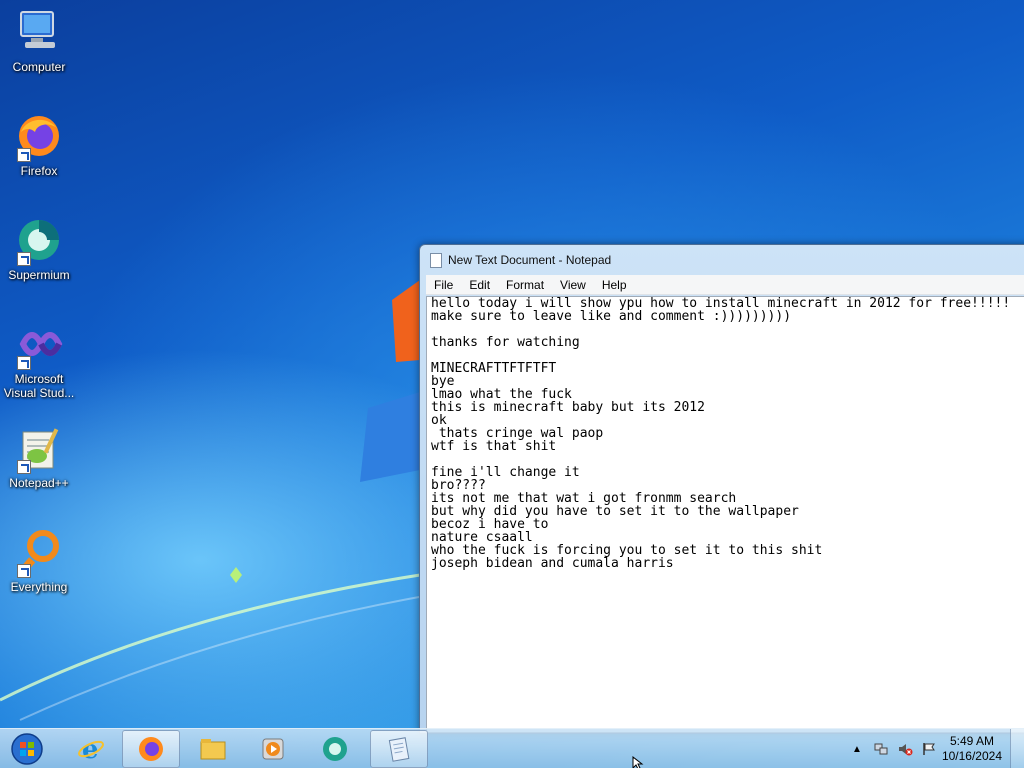 This screenshot has width=1024, height=768. What do you see at coordinates (39, 587) in the screenshot?
I see `desktop-icon-label: Everything` at bounding box center [39, 587].